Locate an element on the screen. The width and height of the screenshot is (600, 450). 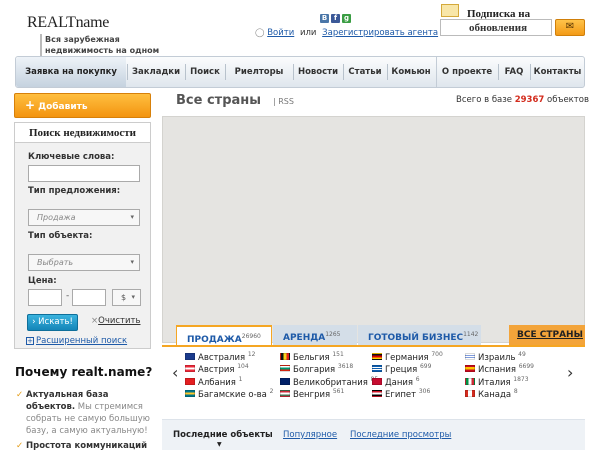
google-icon: g is located at coordinates (346, 18).